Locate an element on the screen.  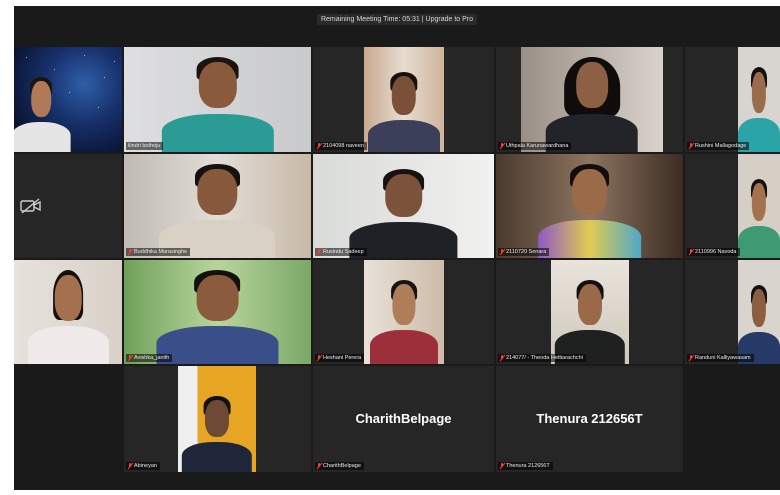
participant-name: Uthpala Karunawardhana is located at coordinates (535, 146).